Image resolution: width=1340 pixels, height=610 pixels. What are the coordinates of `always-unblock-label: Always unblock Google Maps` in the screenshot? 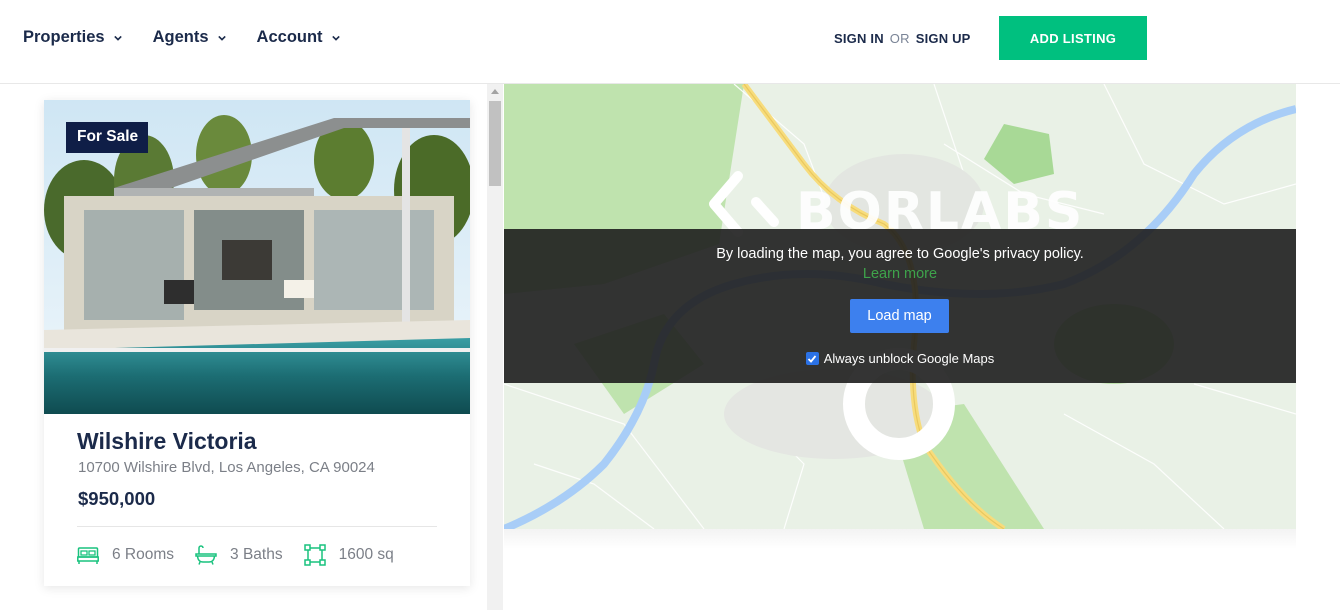 It's located at (909, 358).